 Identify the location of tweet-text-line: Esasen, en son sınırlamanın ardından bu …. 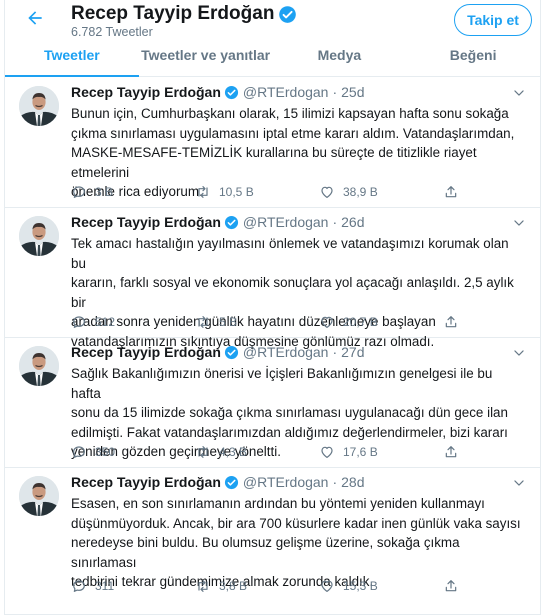
(278, 503).